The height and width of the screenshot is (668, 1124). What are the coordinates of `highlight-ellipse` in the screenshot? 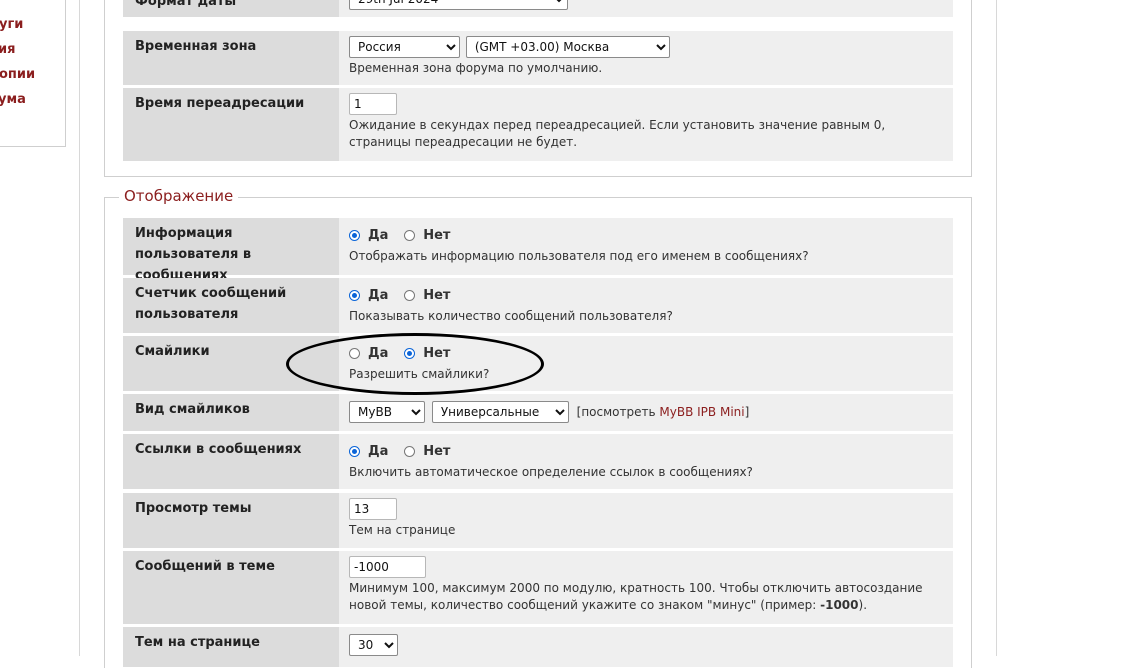 It's located at (415, 364).